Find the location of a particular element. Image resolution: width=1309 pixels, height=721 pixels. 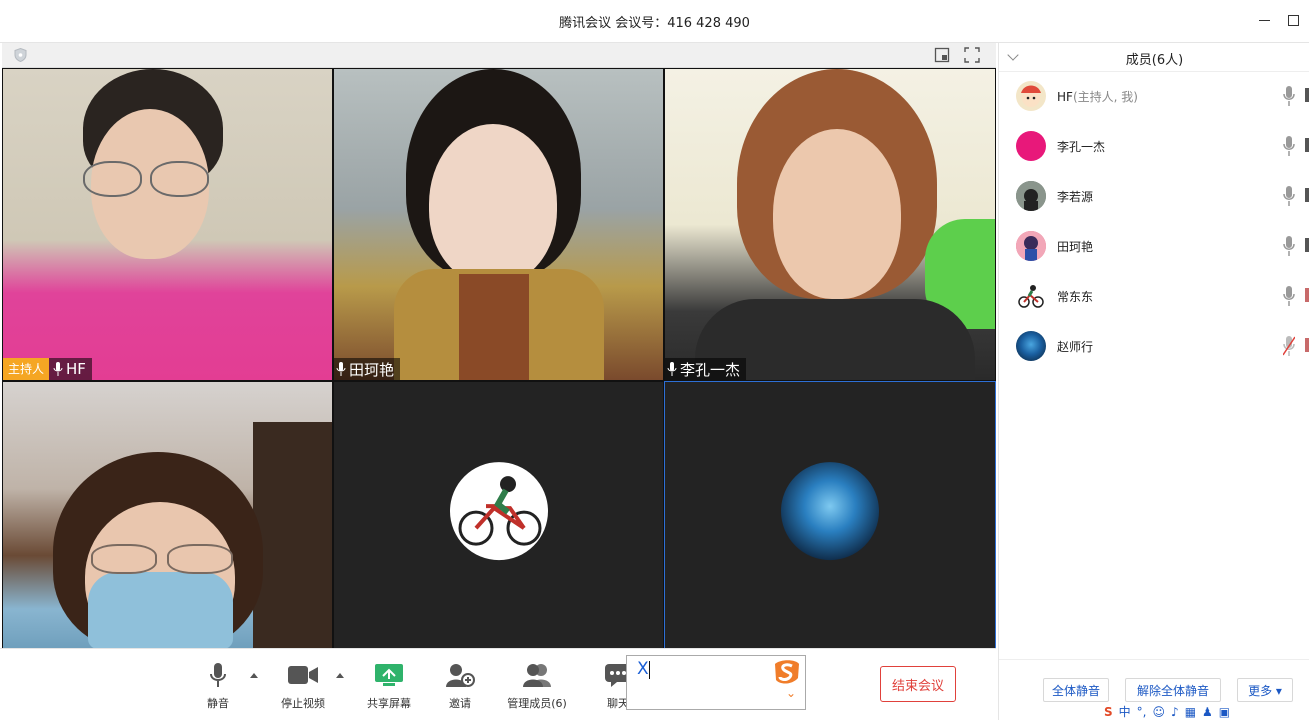

chinese-mode-icon: 中 is located at coordinates (1125, 711).